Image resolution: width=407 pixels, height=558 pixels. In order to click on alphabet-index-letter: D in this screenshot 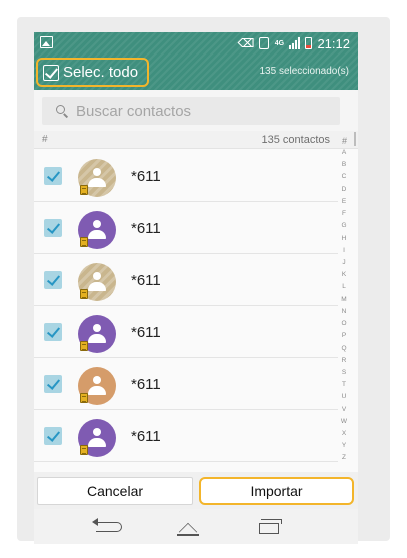, I will do `click(344, 190)`.